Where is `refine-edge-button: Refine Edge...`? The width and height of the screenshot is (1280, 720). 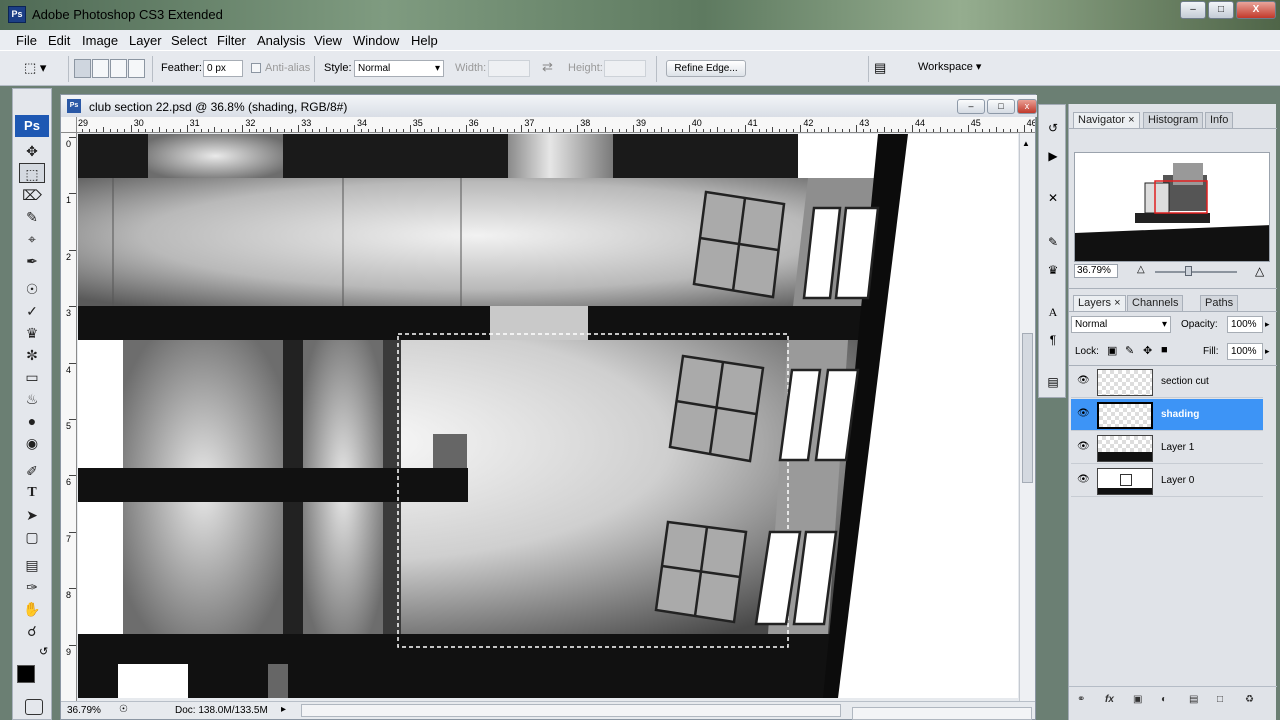
refine-edge-button: Refine Edge... is located at coordinates (706, 68).